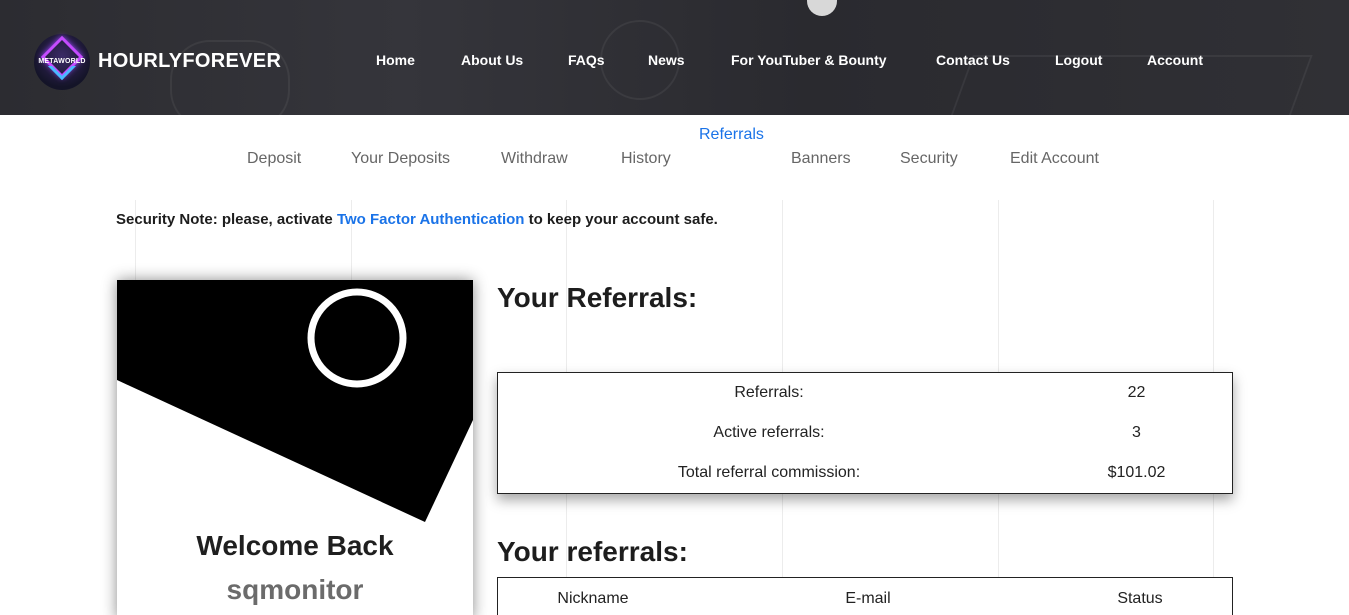 This screenshot has width=1349, height=615. I want to click on nav-faqs: FAQs, so click(586, 60).